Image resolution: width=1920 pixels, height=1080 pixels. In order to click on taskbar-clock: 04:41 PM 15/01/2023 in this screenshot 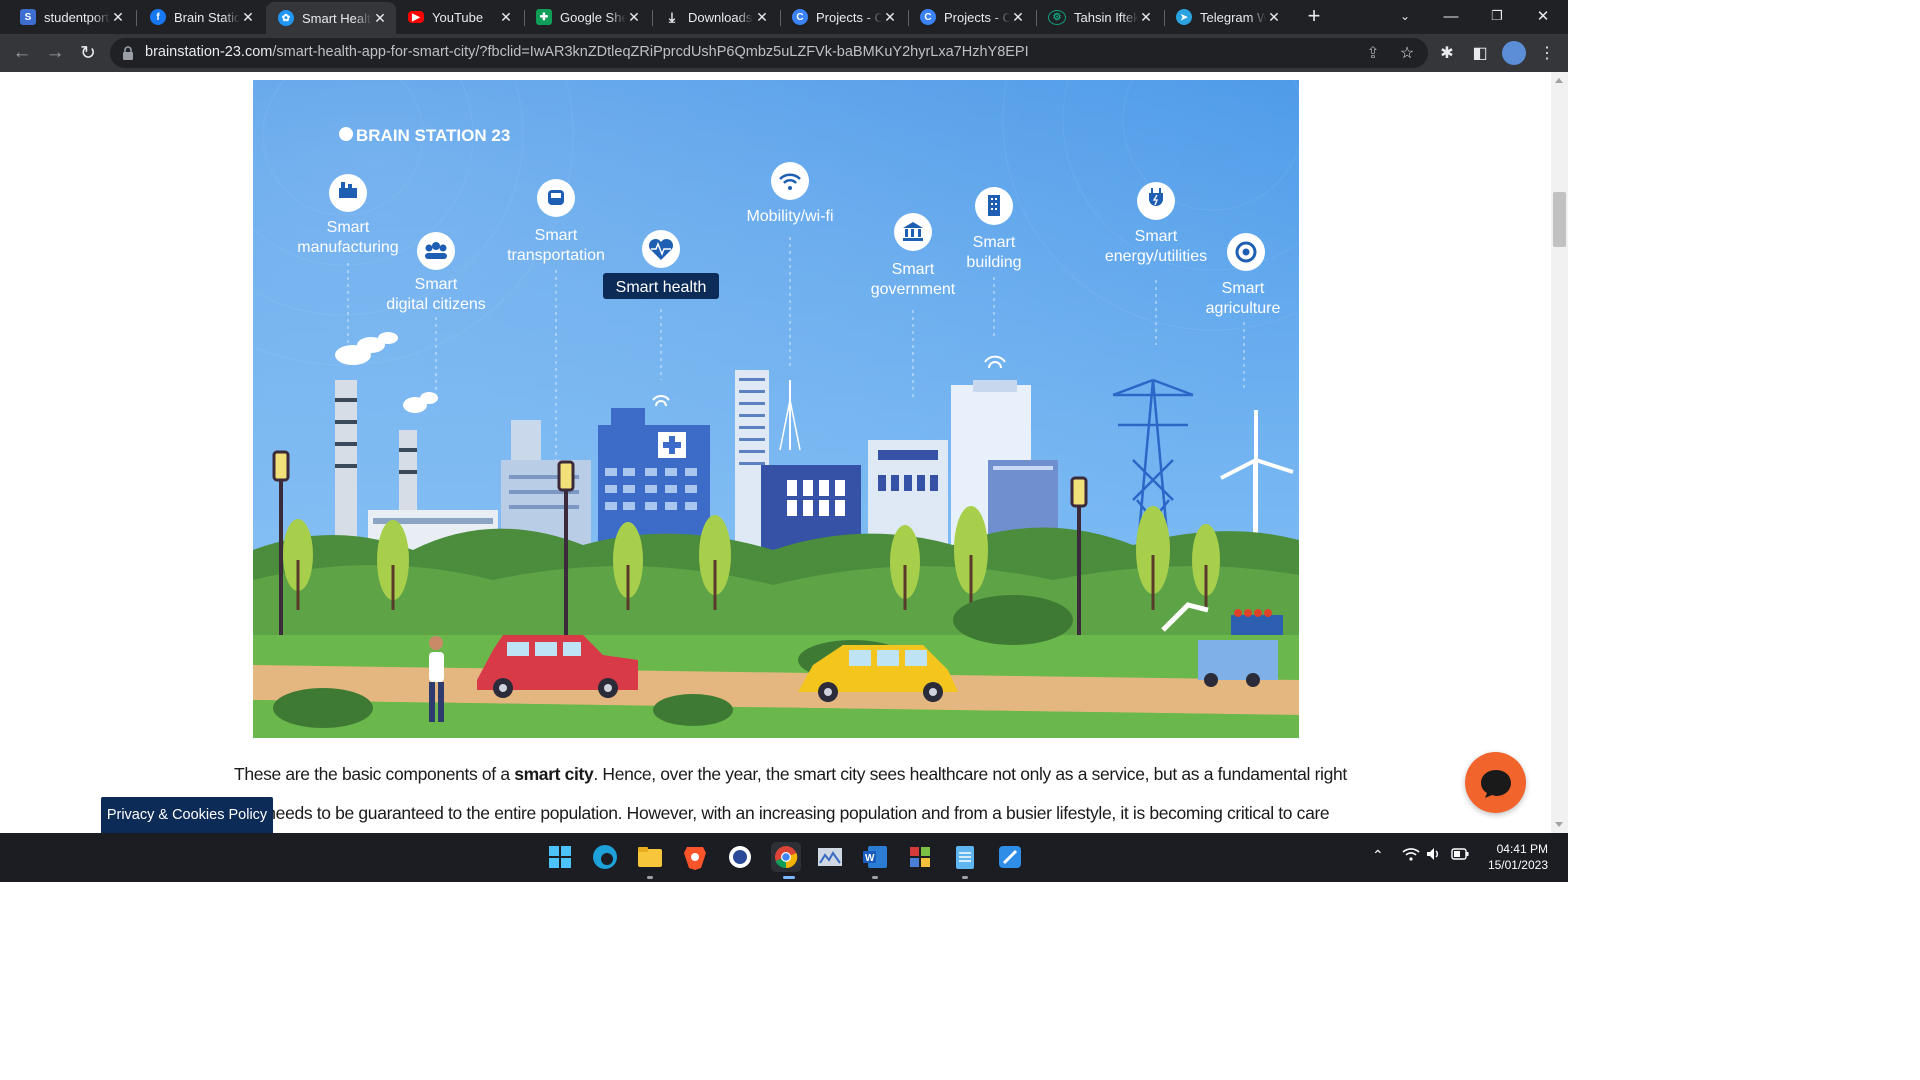, I will do `click(1518, 857)`.